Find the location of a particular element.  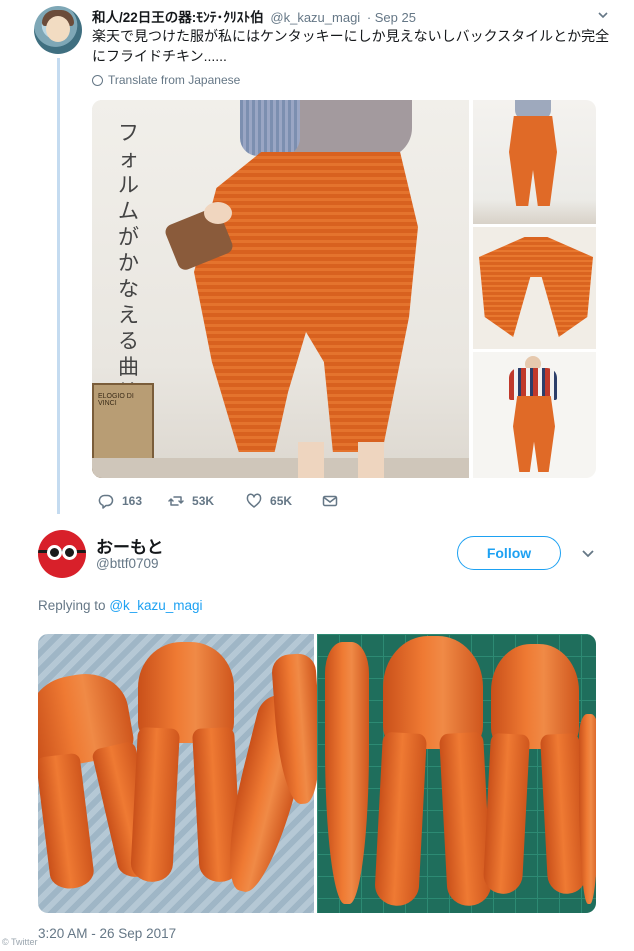

direct-message-button is located at coordinates (330, 501).